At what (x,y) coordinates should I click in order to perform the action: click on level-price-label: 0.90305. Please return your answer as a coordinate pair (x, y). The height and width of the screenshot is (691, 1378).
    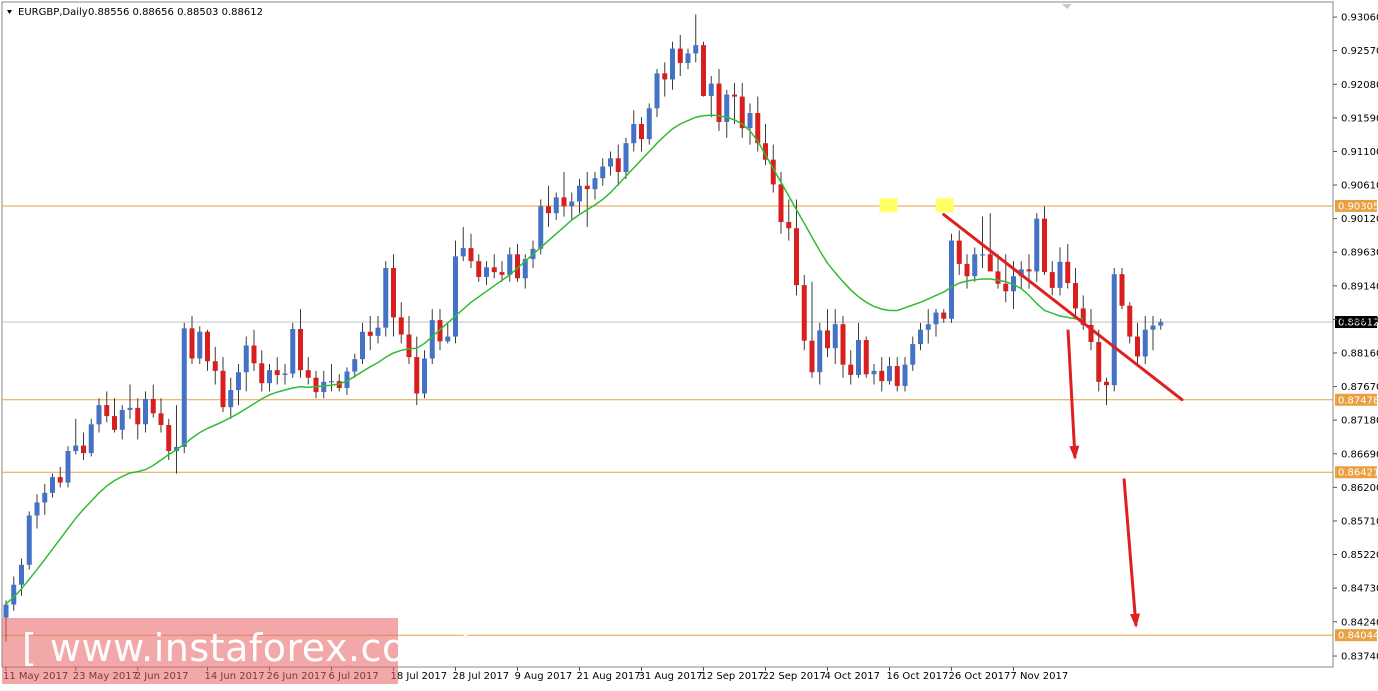
    Looking at the image, I should click on (1358, 206).